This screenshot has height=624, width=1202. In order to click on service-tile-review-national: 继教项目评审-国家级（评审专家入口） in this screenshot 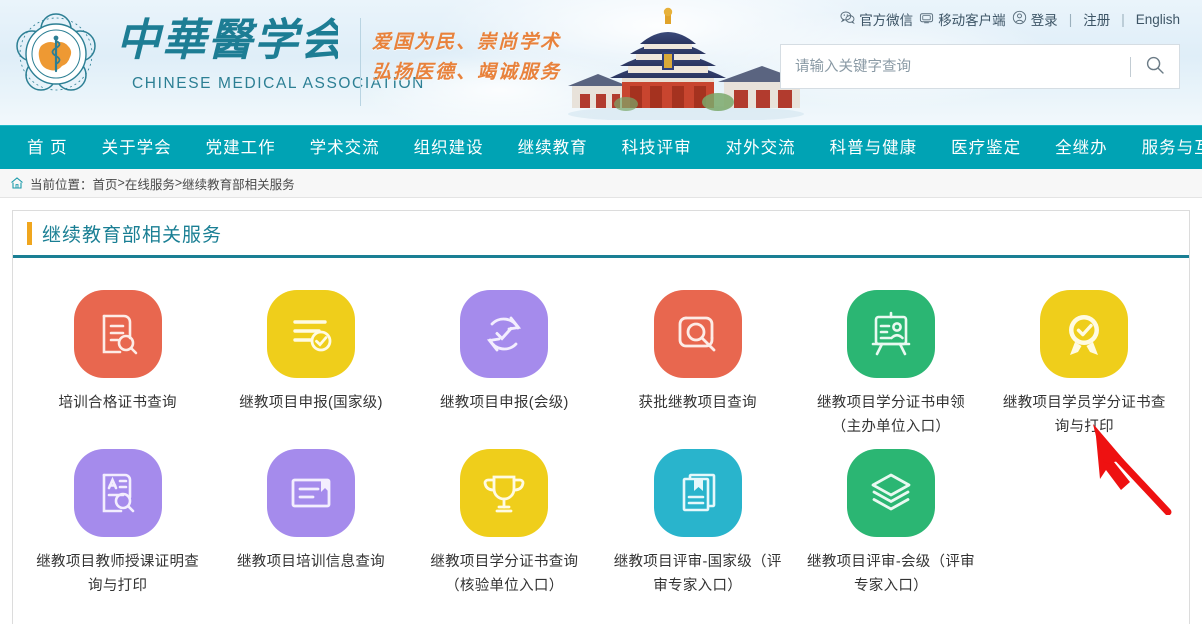, I will do `click(697, 523)`.